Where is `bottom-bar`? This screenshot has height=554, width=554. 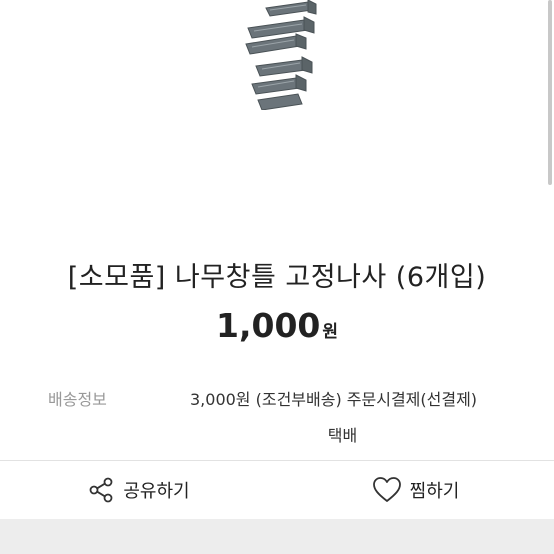 bottom-bar is located at coordinates (277, 536).